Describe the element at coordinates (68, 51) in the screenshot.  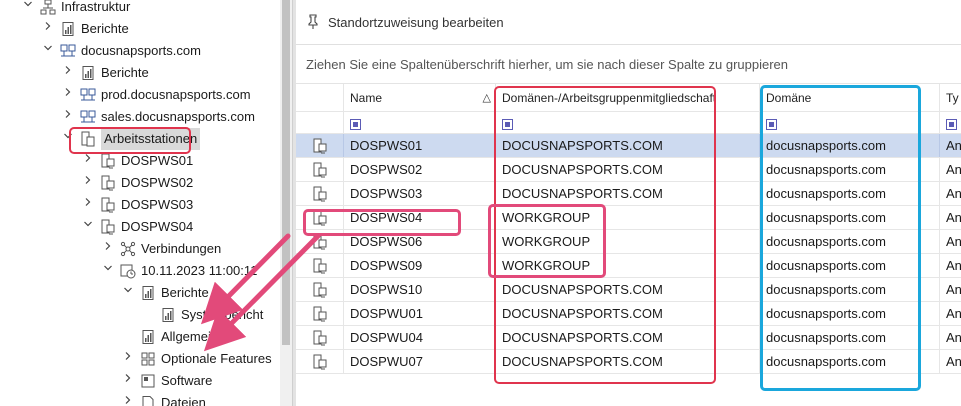
I see `domain-icon` at that location.